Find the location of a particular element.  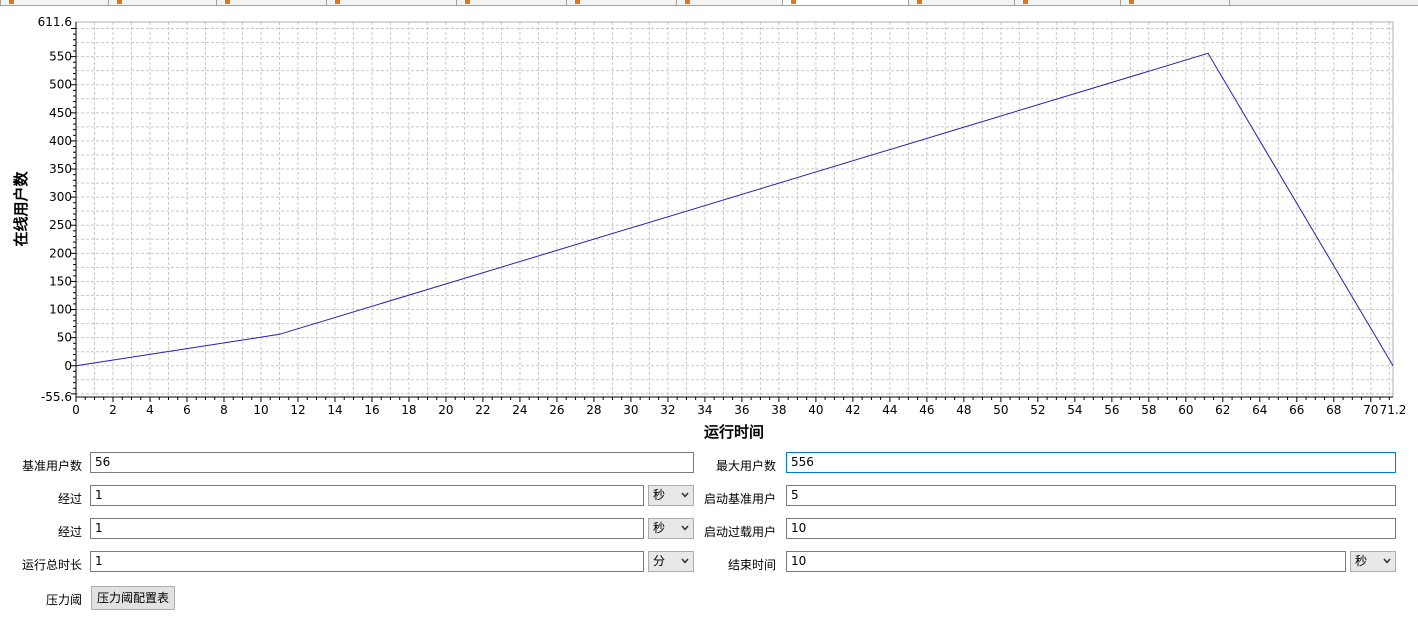

x-tick-label: 24 is located at coordinates (519, 410).